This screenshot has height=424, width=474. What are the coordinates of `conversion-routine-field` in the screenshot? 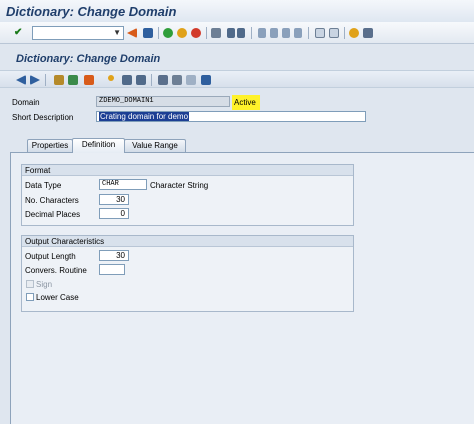 It's located at (112, 269).